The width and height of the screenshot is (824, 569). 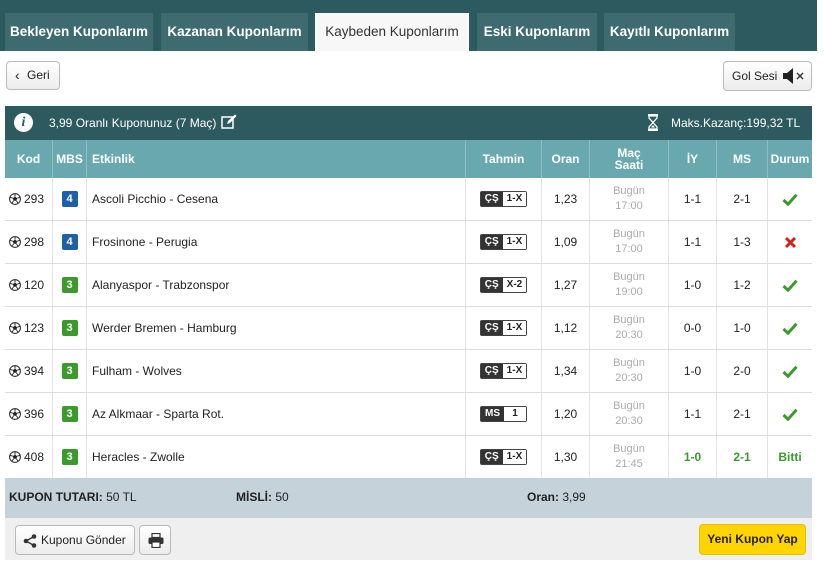 I want to click on pick-cell: ÇŞ 1-X, so click(x=504, y=328).